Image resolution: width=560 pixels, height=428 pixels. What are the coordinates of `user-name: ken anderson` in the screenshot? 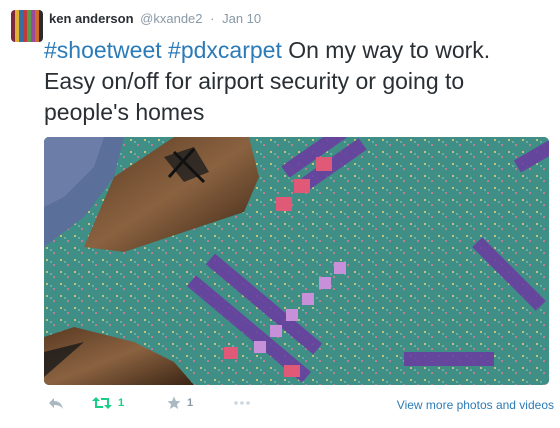 It's located at (91, 18).